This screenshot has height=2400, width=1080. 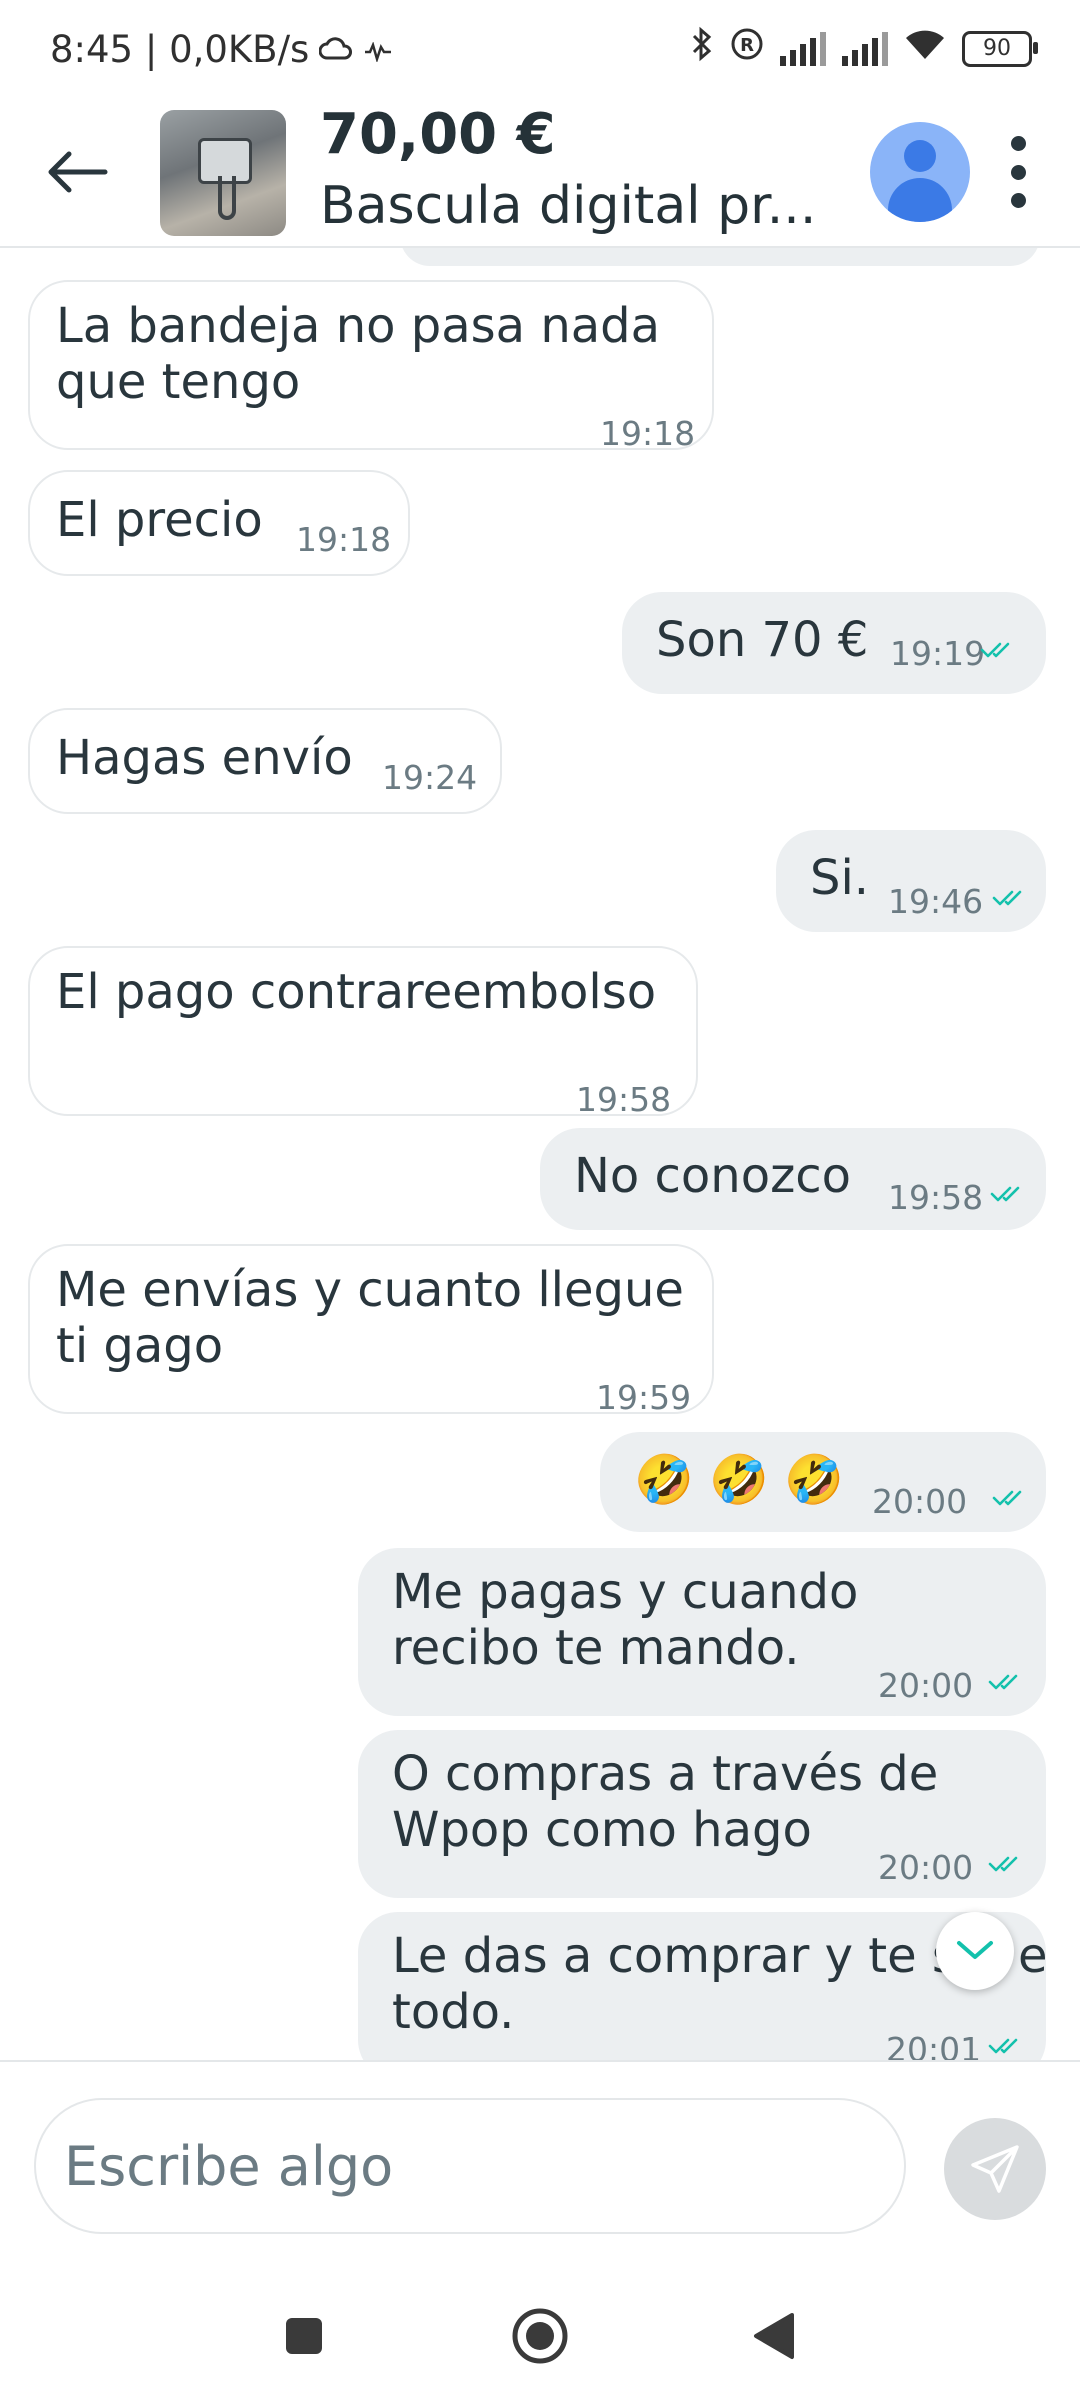 I want to click on message-text: No conozco, so click(x=713, y=1176).